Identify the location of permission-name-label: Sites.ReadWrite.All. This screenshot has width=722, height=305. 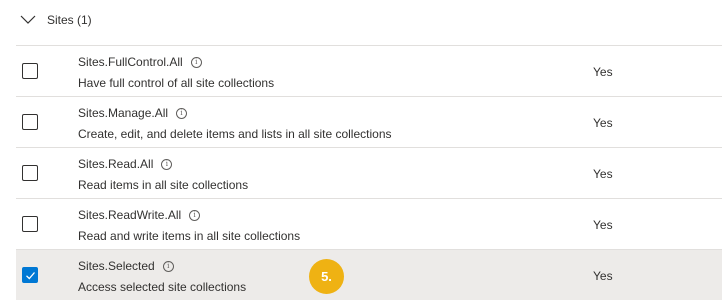
(130, 215).